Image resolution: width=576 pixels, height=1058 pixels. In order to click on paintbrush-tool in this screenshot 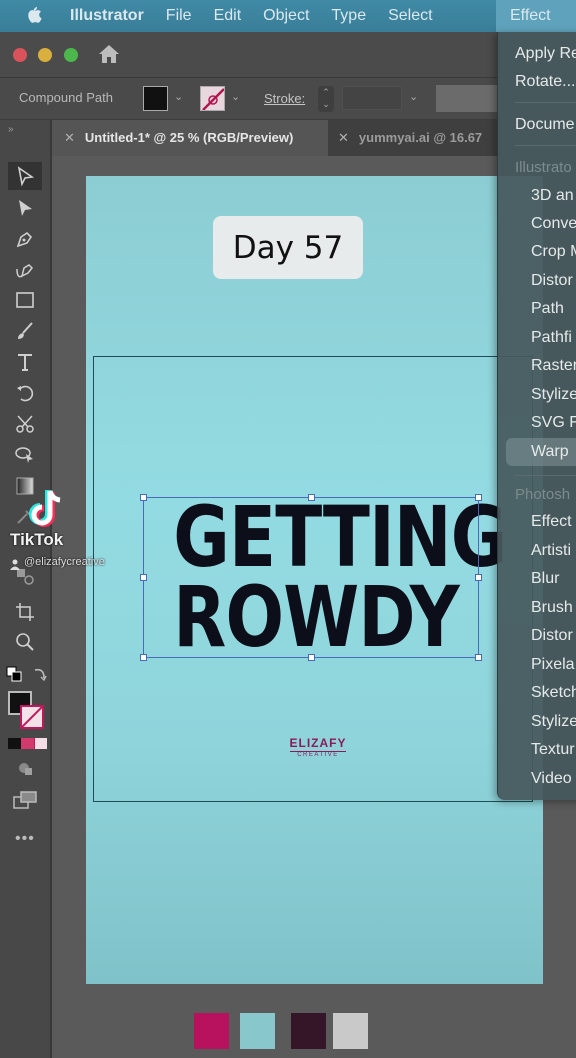, I will do `click(25, 331)`.